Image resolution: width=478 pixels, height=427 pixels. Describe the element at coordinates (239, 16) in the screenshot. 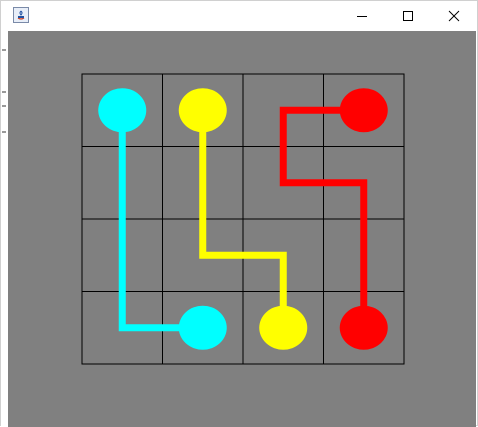

I see `title-bar` at that location.